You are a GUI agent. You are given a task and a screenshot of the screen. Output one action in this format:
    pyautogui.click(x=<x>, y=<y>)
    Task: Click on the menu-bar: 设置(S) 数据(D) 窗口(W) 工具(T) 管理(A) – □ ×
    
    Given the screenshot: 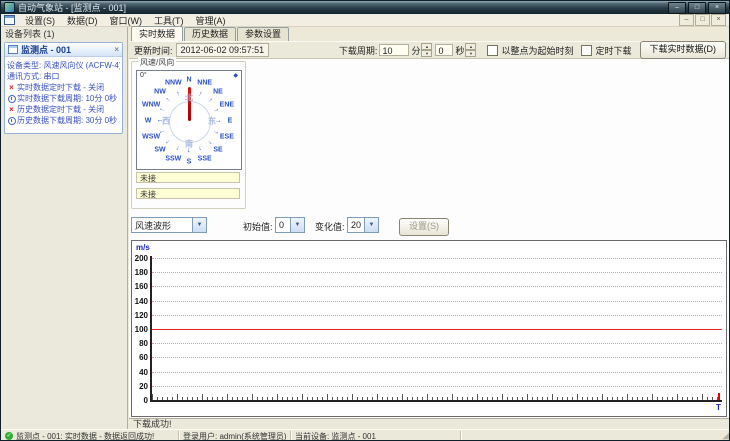 What is the action you would take?
    pyautogui.click(x=365, y=20)
    